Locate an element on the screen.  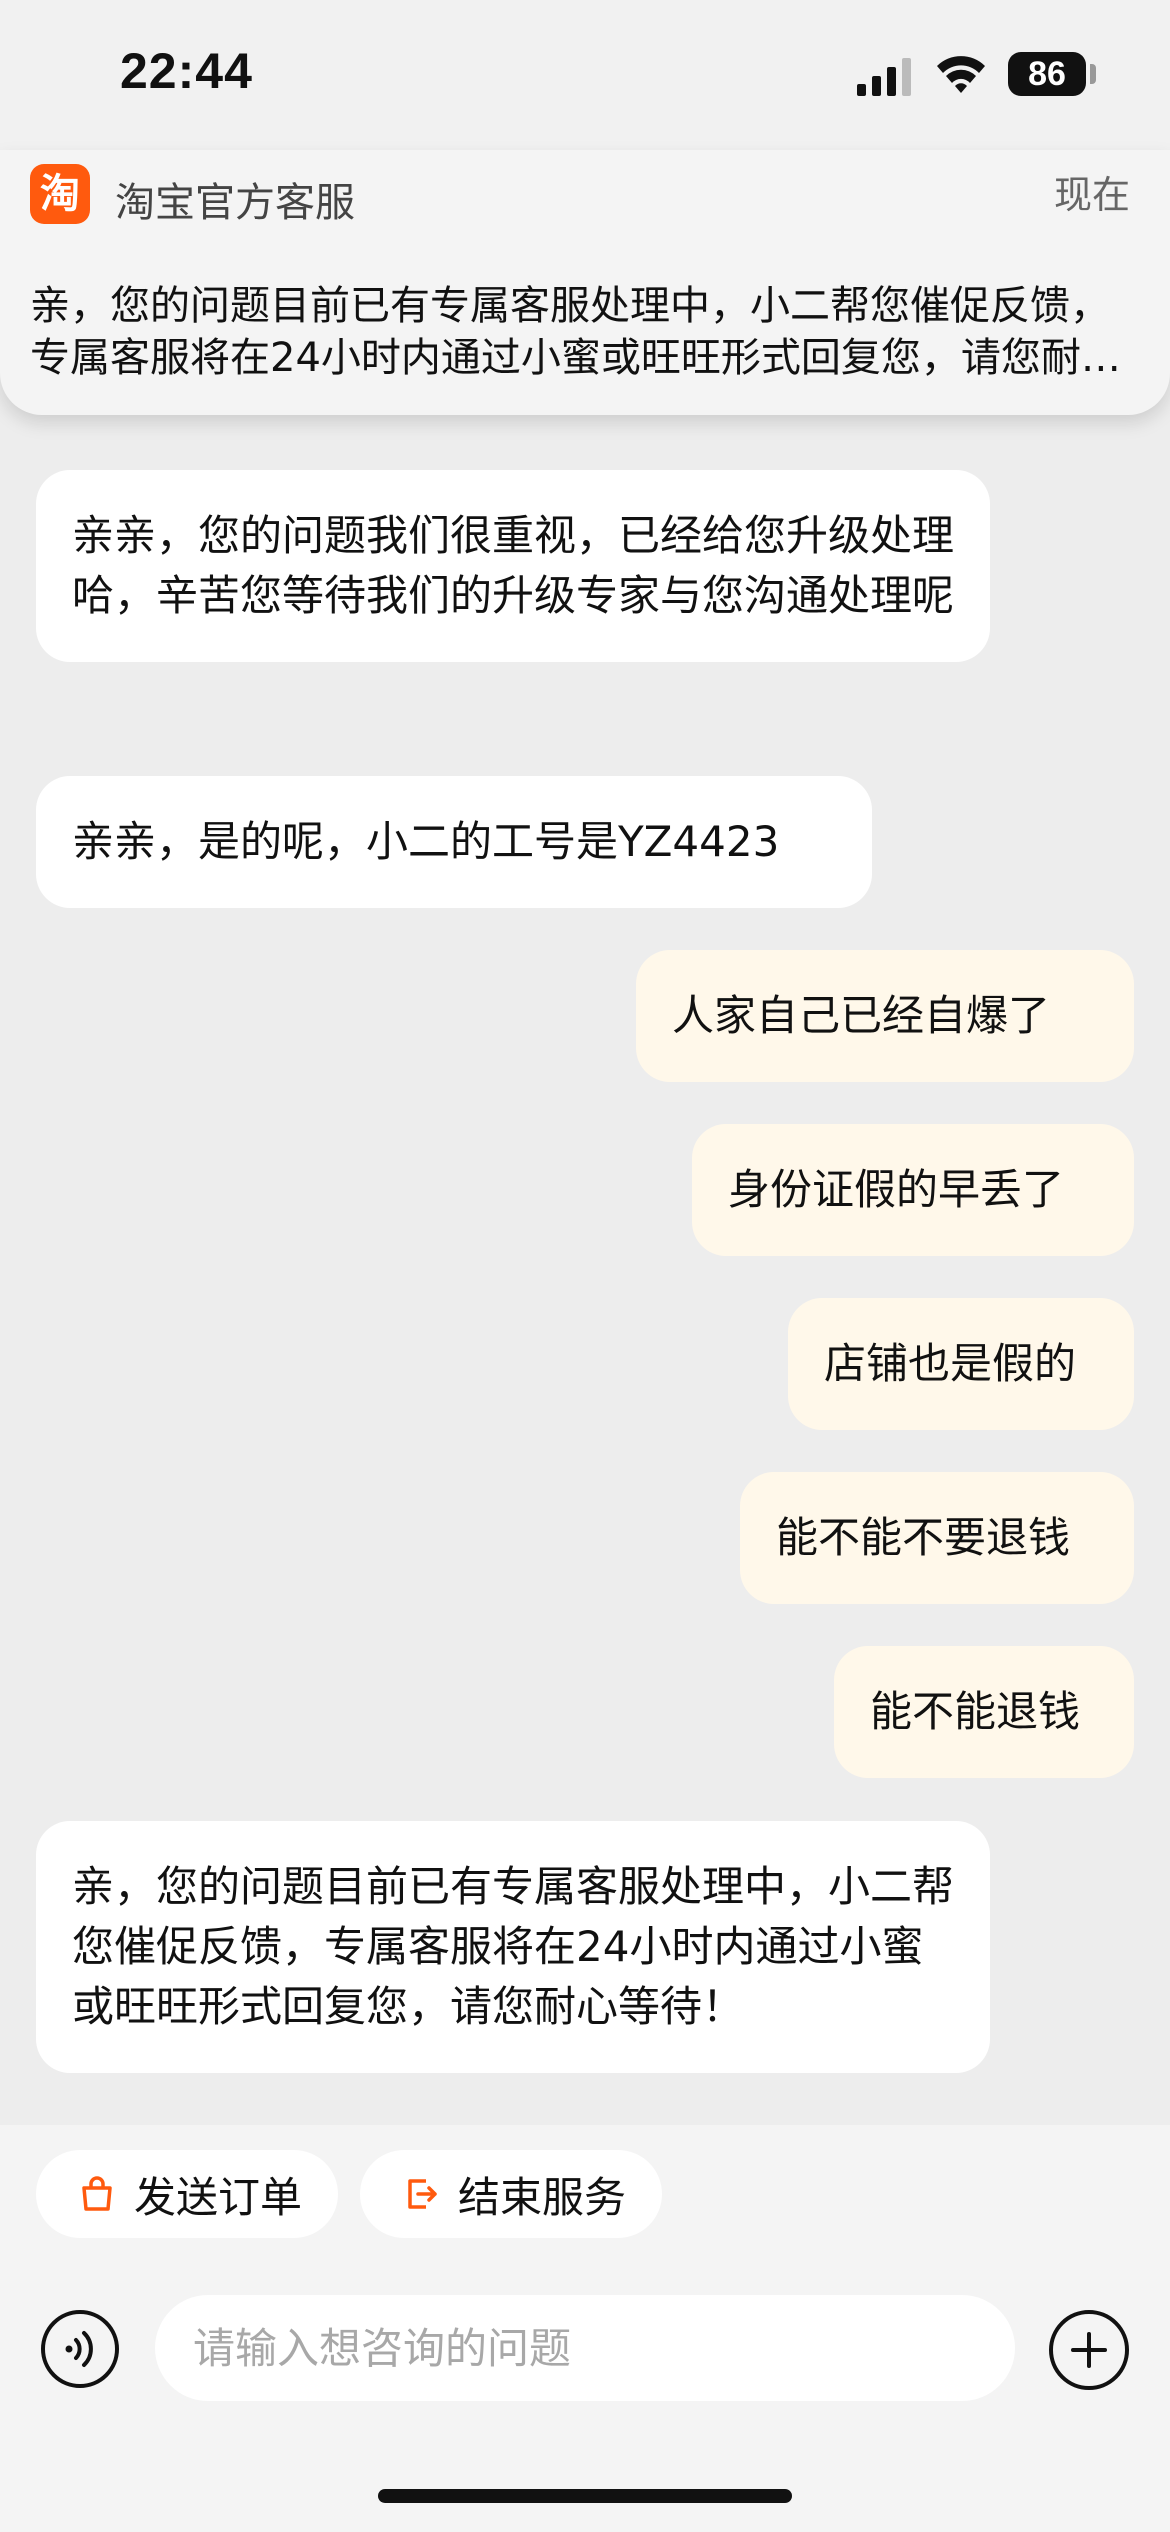
message-bubble-user: 身份证假的早丢了 is located at coordinates (913, 1190).